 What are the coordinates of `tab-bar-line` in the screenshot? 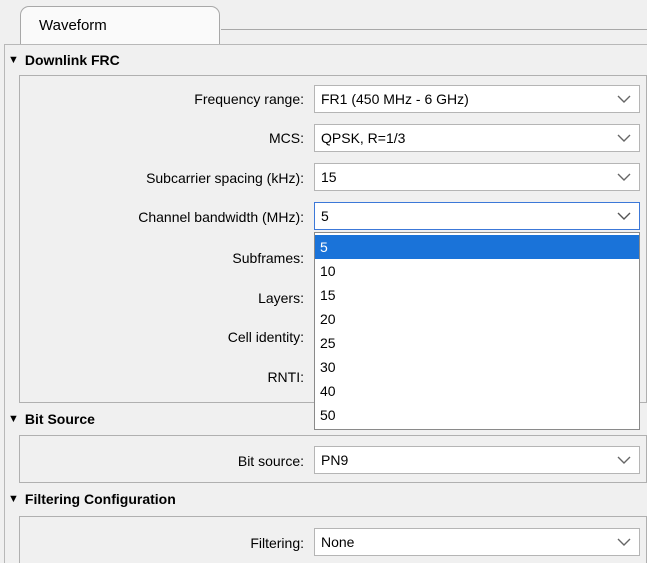 It's located at (434, 29).